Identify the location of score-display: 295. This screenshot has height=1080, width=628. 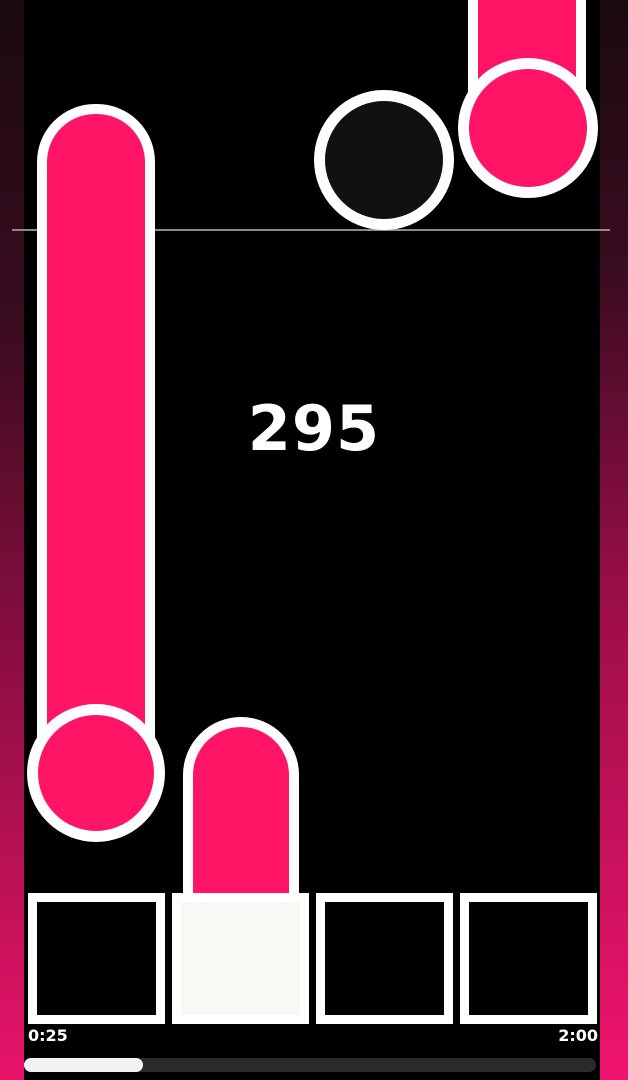
(314, 428).